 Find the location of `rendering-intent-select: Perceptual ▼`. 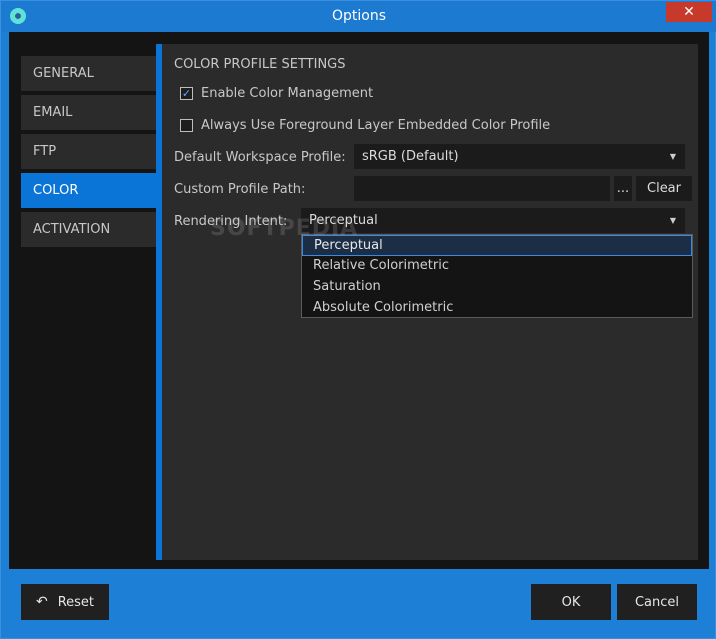

rendering-intent-select: Perceptual ▼ is located at coordinates (493, 220).